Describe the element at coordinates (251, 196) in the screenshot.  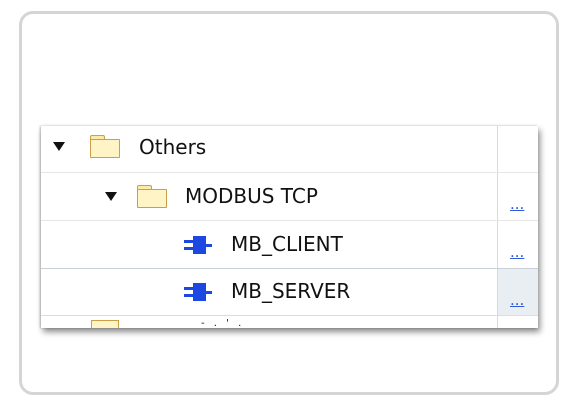
I see `tree-item-label: MODBUS TCP` at that location.